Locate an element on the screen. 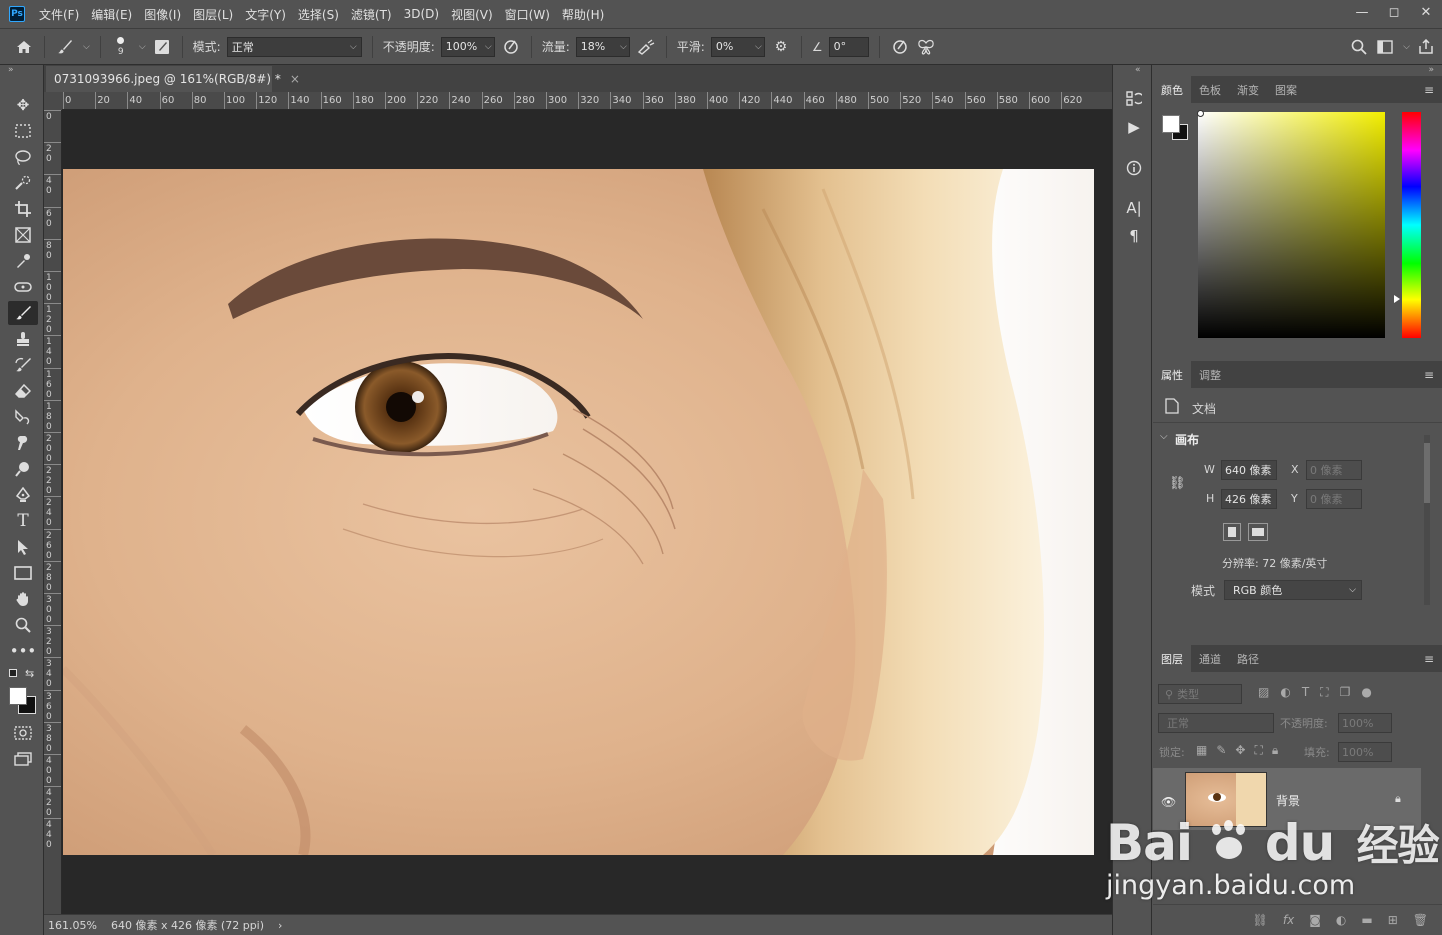 The width and height of the screenshot is (1442, 935). menu-select: 选择(S) is located at coordinates (318, 14).